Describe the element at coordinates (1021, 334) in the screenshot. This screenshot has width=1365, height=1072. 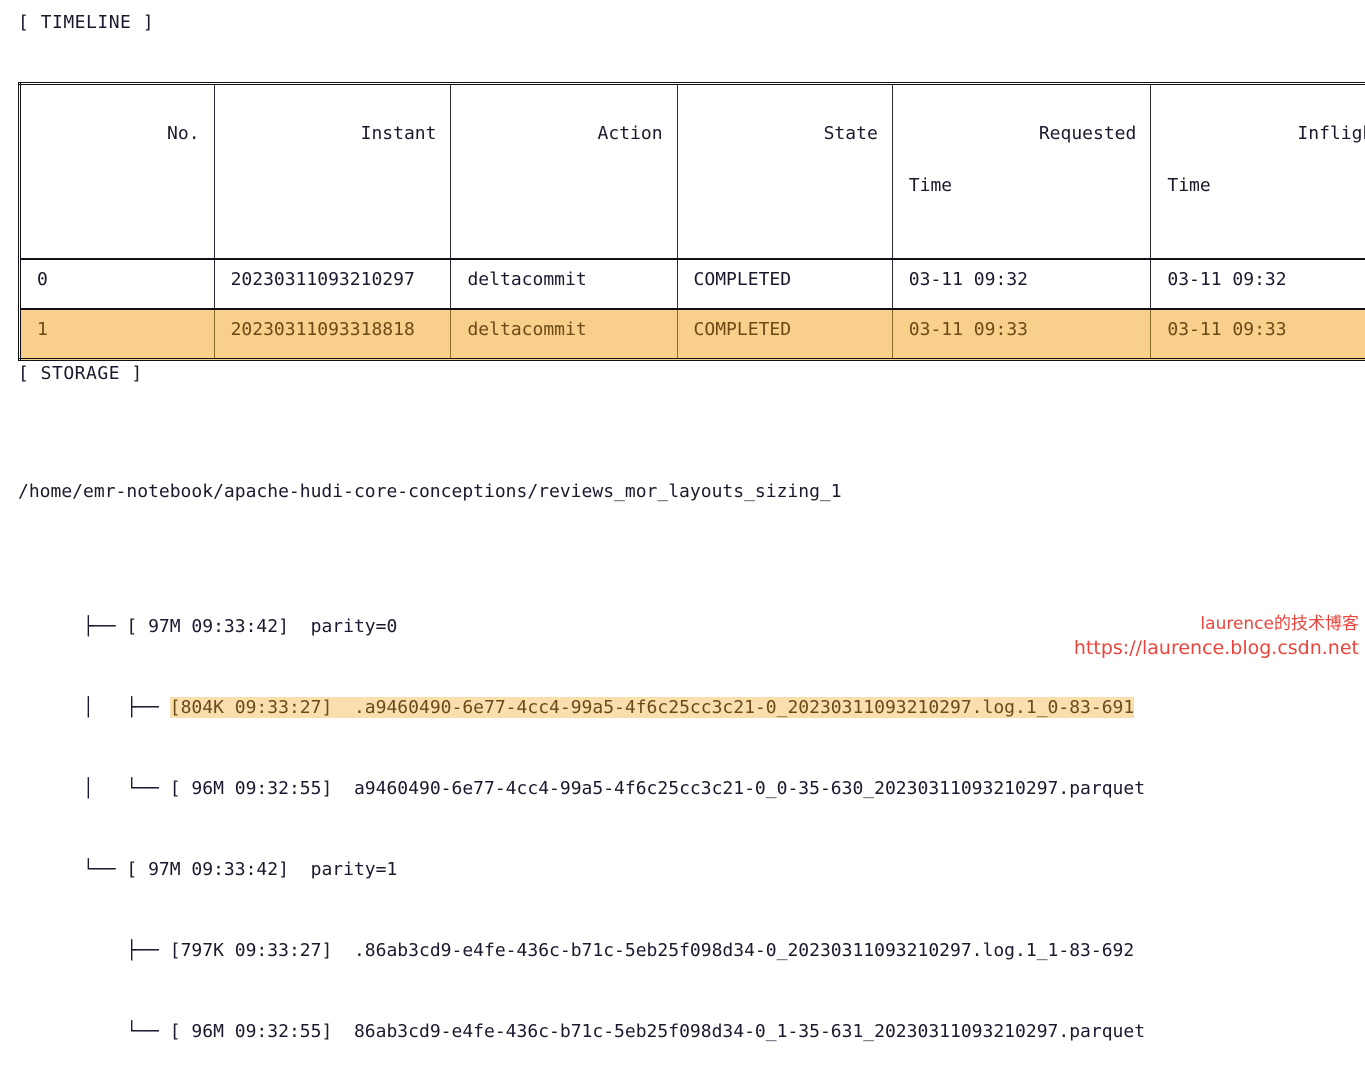
I see `cell-requested-time: 03-11 09:33` at that location.